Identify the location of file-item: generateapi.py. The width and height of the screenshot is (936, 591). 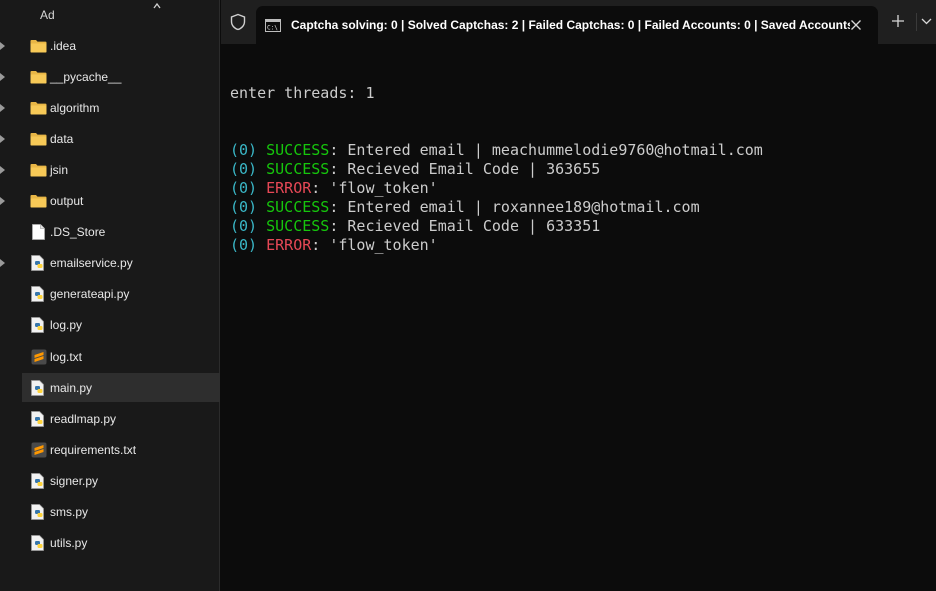
(121, 293).